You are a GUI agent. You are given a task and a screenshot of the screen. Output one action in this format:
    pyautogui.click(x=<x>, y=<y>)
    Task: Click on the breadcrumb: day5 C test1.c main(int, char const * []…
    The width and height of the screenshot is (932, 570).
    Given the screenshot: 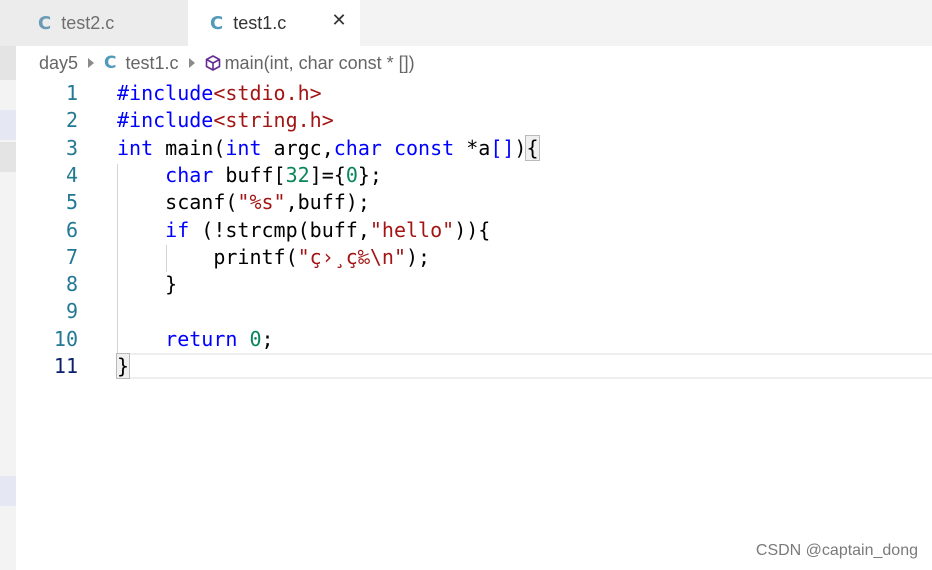 What is the action you would take?
    pyautogui.click(x=474, y=63)
    